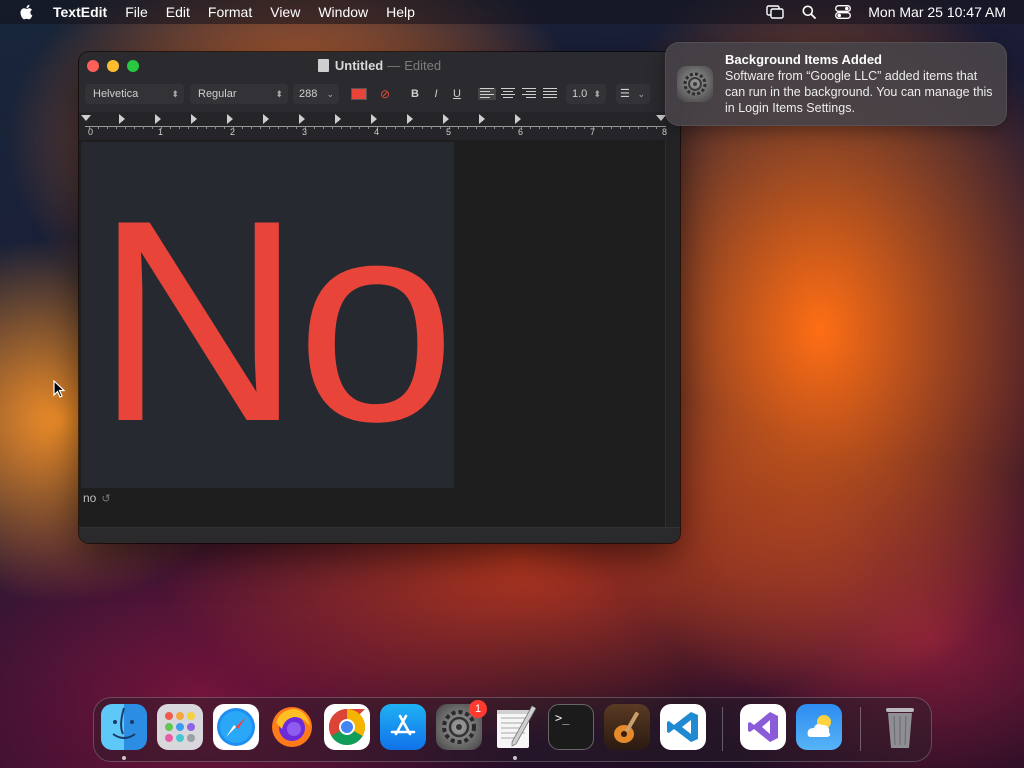 Image resolution: width=1024 pixels, height=768 pixels. What do you see at coordinates (343, 12) in the screenshot?
I see `menu-window: Window` at bounding box center [343, 12].